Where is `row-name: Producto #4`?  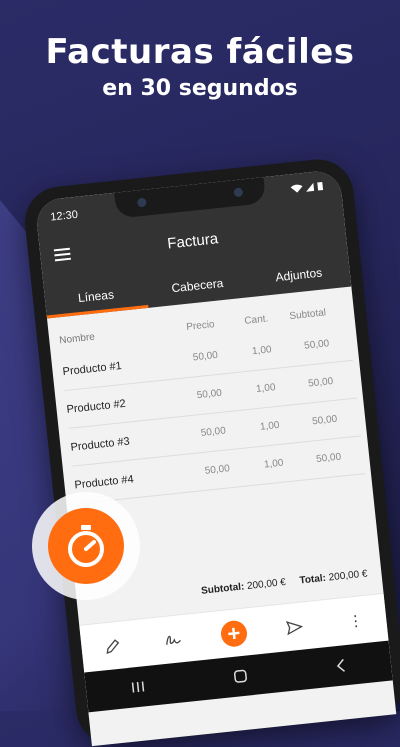 row-name: Producto #4 is located at coordinates (104, 482).